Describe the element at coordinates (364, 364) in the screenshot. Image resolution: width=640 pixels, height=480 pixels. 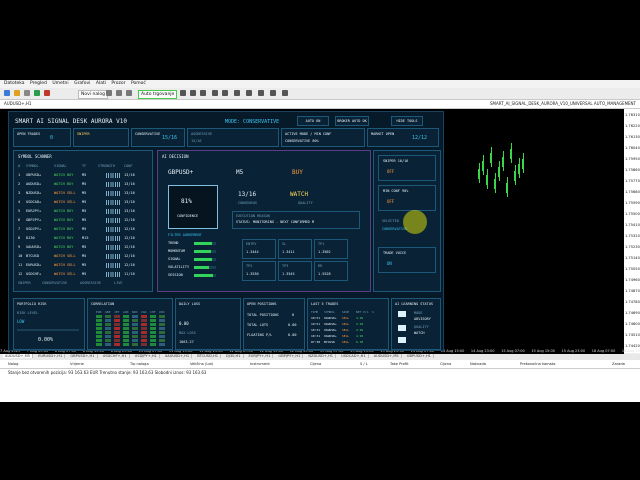
I see `terminal-col-header: S / L` at that location.